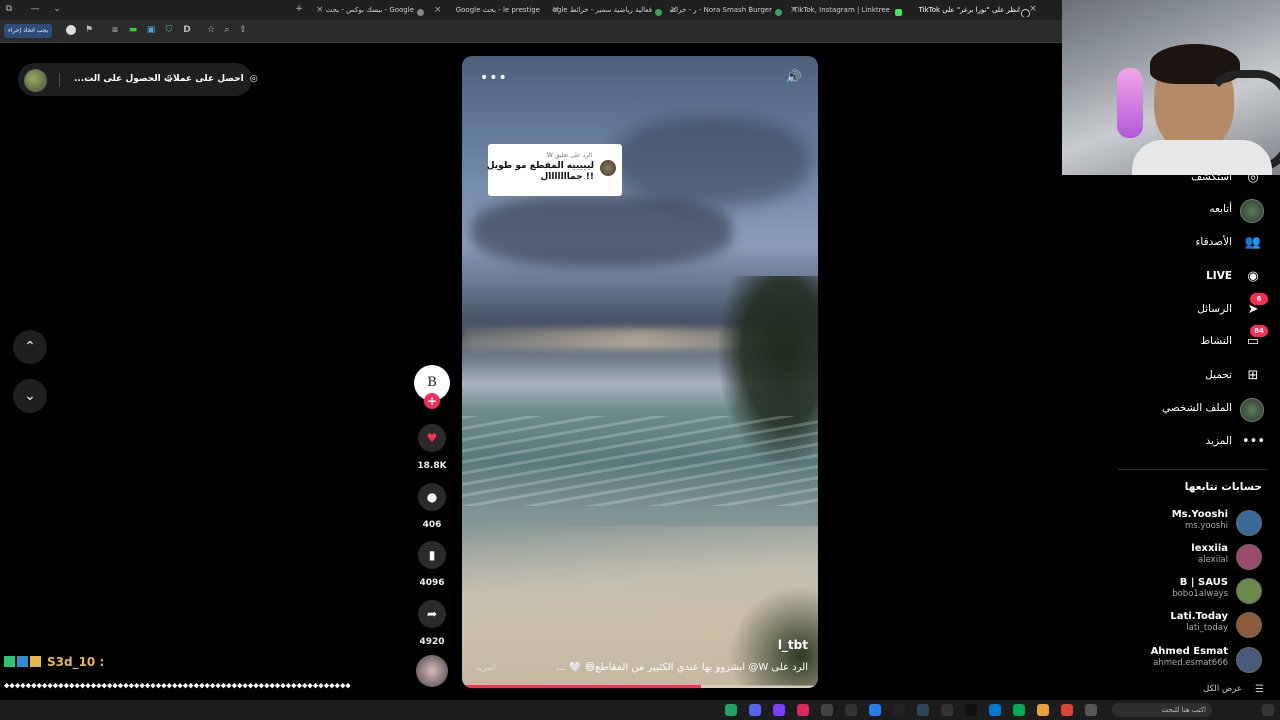  I want to click on window-restore-icon: ⧉, so click(9, 9).